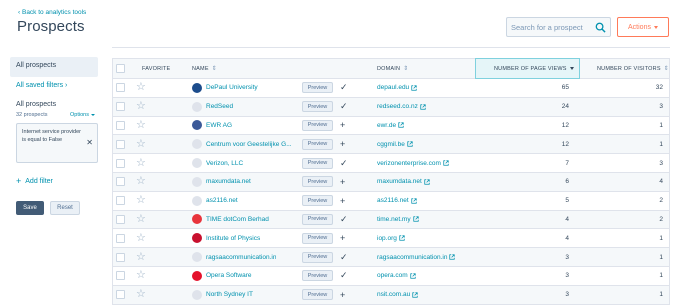 The image size is (688, 307). I want to click on prospect-name-link: as2116.net, so click(222, 200).